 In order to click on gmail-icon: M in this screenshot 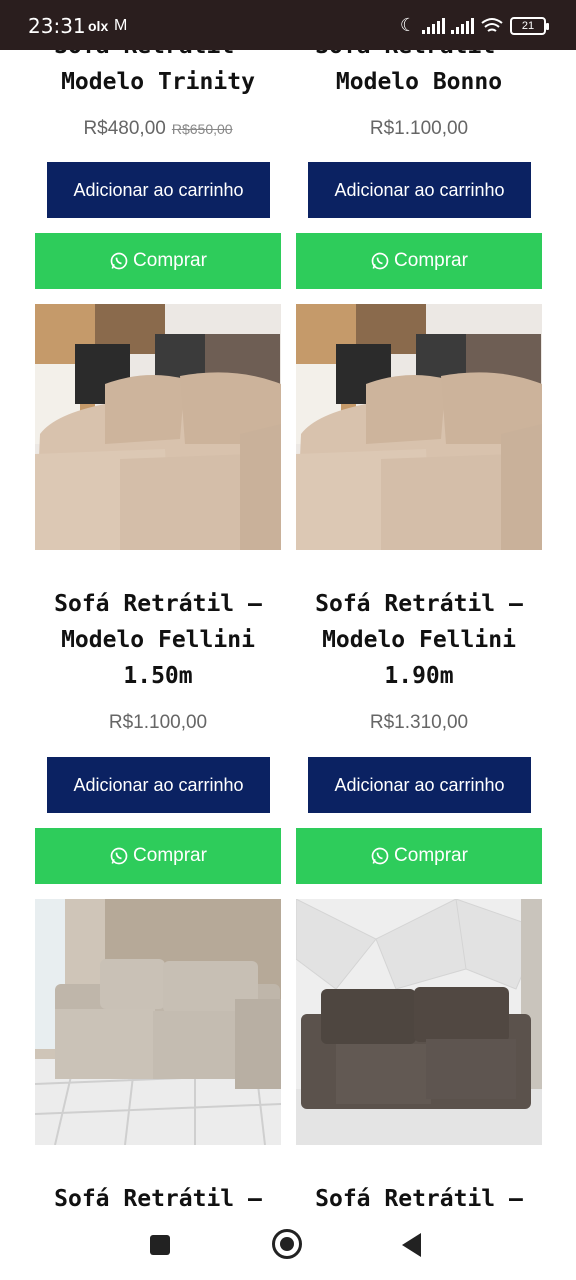, I will do `click(121, 25)`.